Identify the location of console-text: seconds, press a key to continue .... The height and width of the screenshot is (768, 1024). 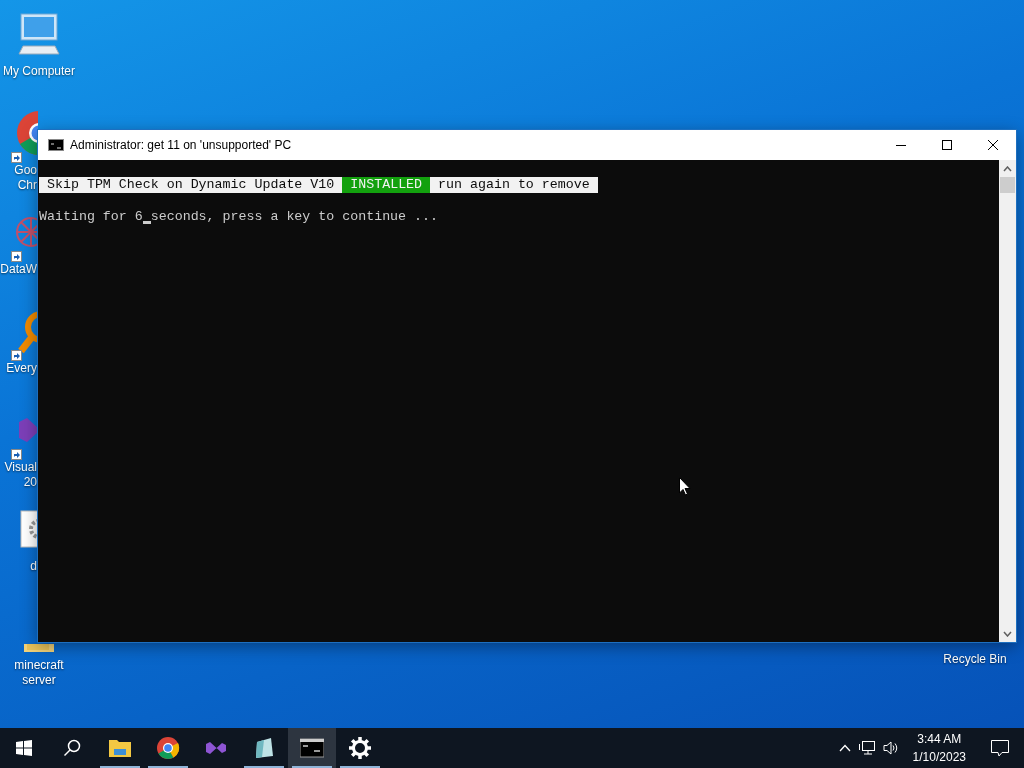
(294, 217).